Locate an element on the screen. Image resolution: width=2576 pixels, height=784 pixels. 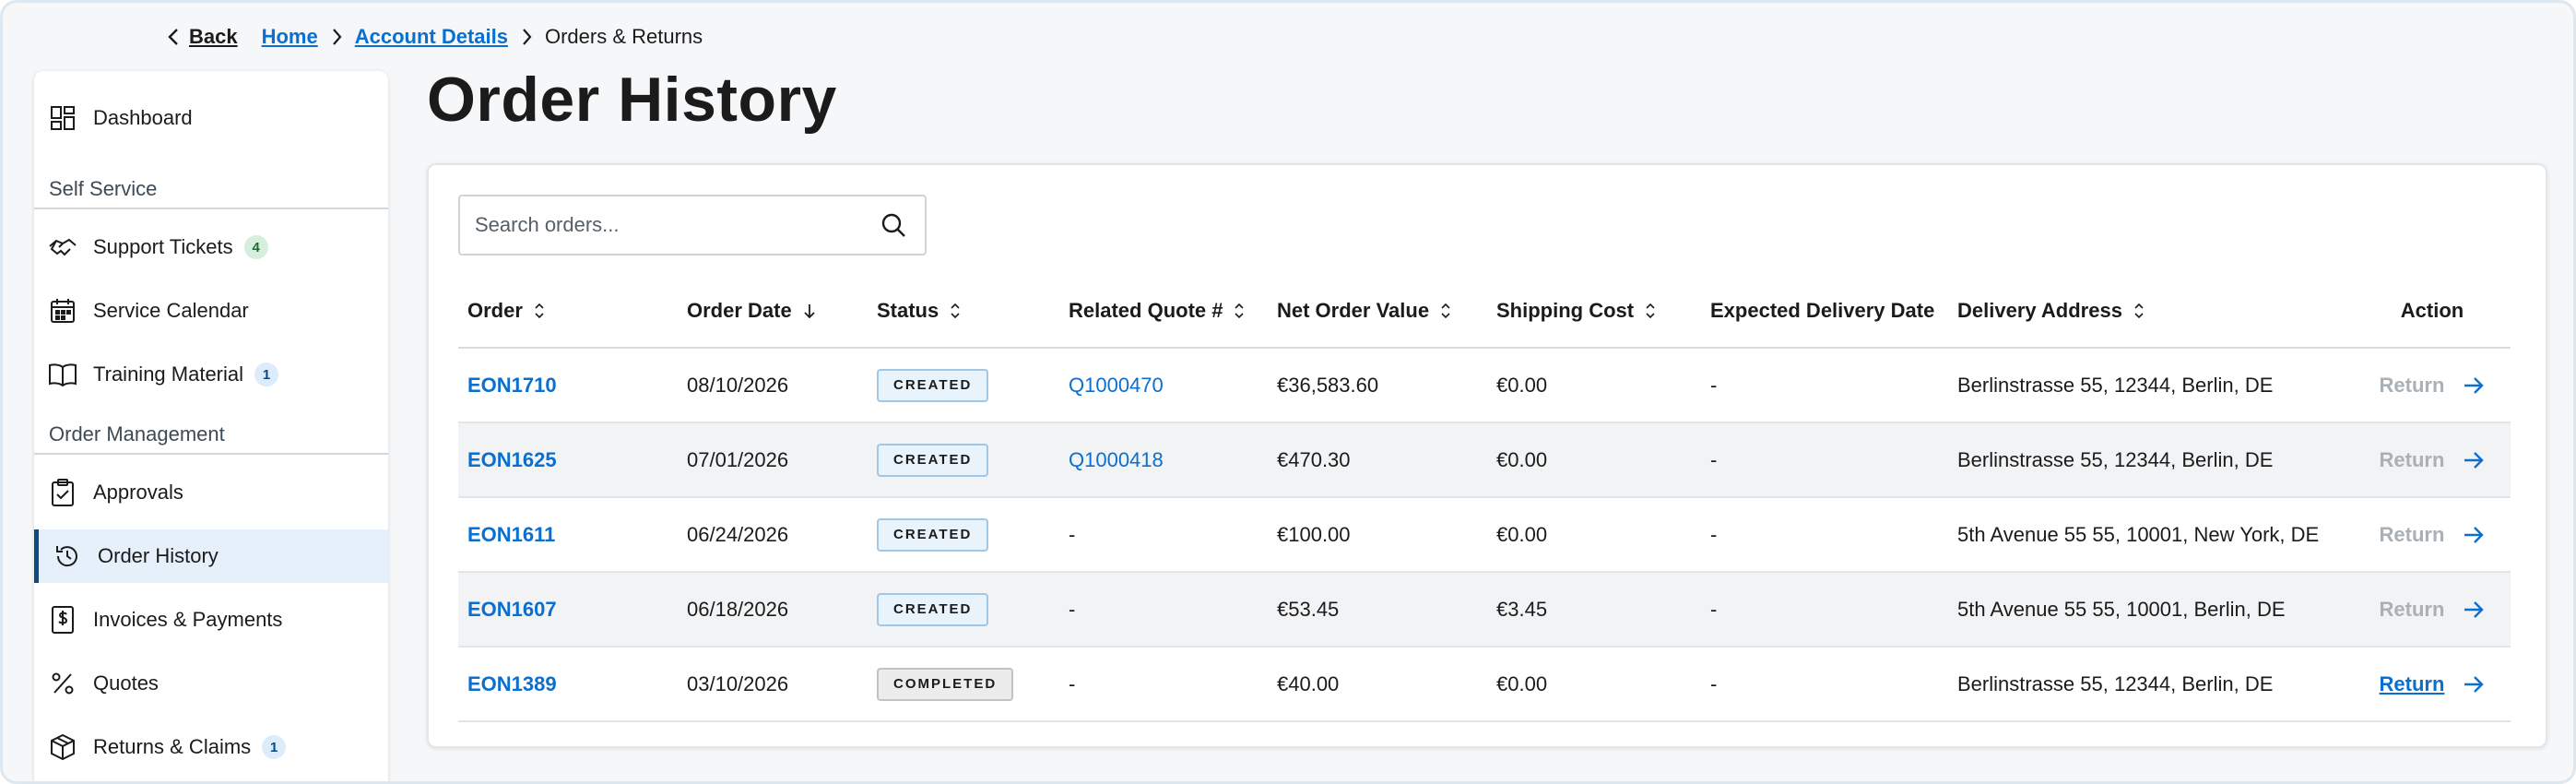
net-value-cell: €100.00 is located at coordinates (1377, 535).